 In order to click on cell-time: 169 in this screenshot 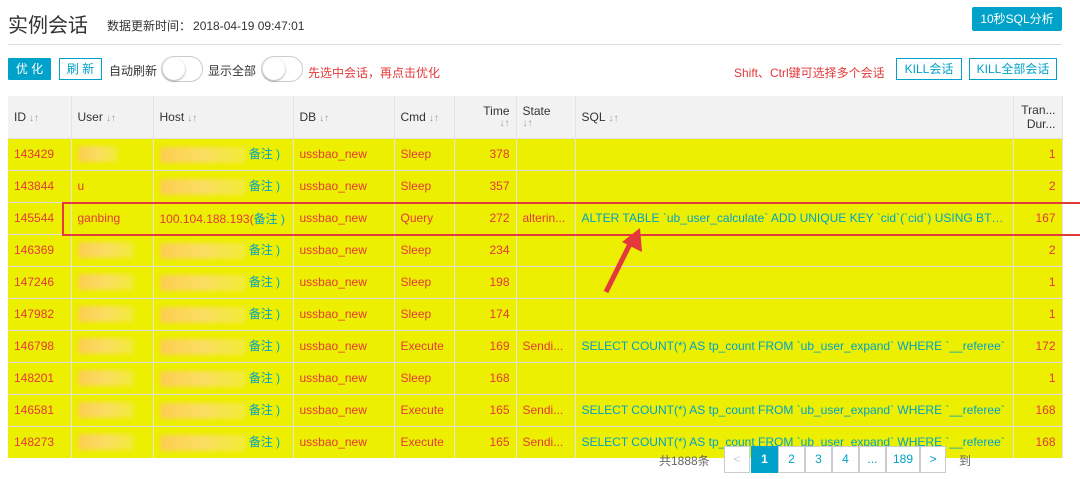, I will do `click(485, 345)`.